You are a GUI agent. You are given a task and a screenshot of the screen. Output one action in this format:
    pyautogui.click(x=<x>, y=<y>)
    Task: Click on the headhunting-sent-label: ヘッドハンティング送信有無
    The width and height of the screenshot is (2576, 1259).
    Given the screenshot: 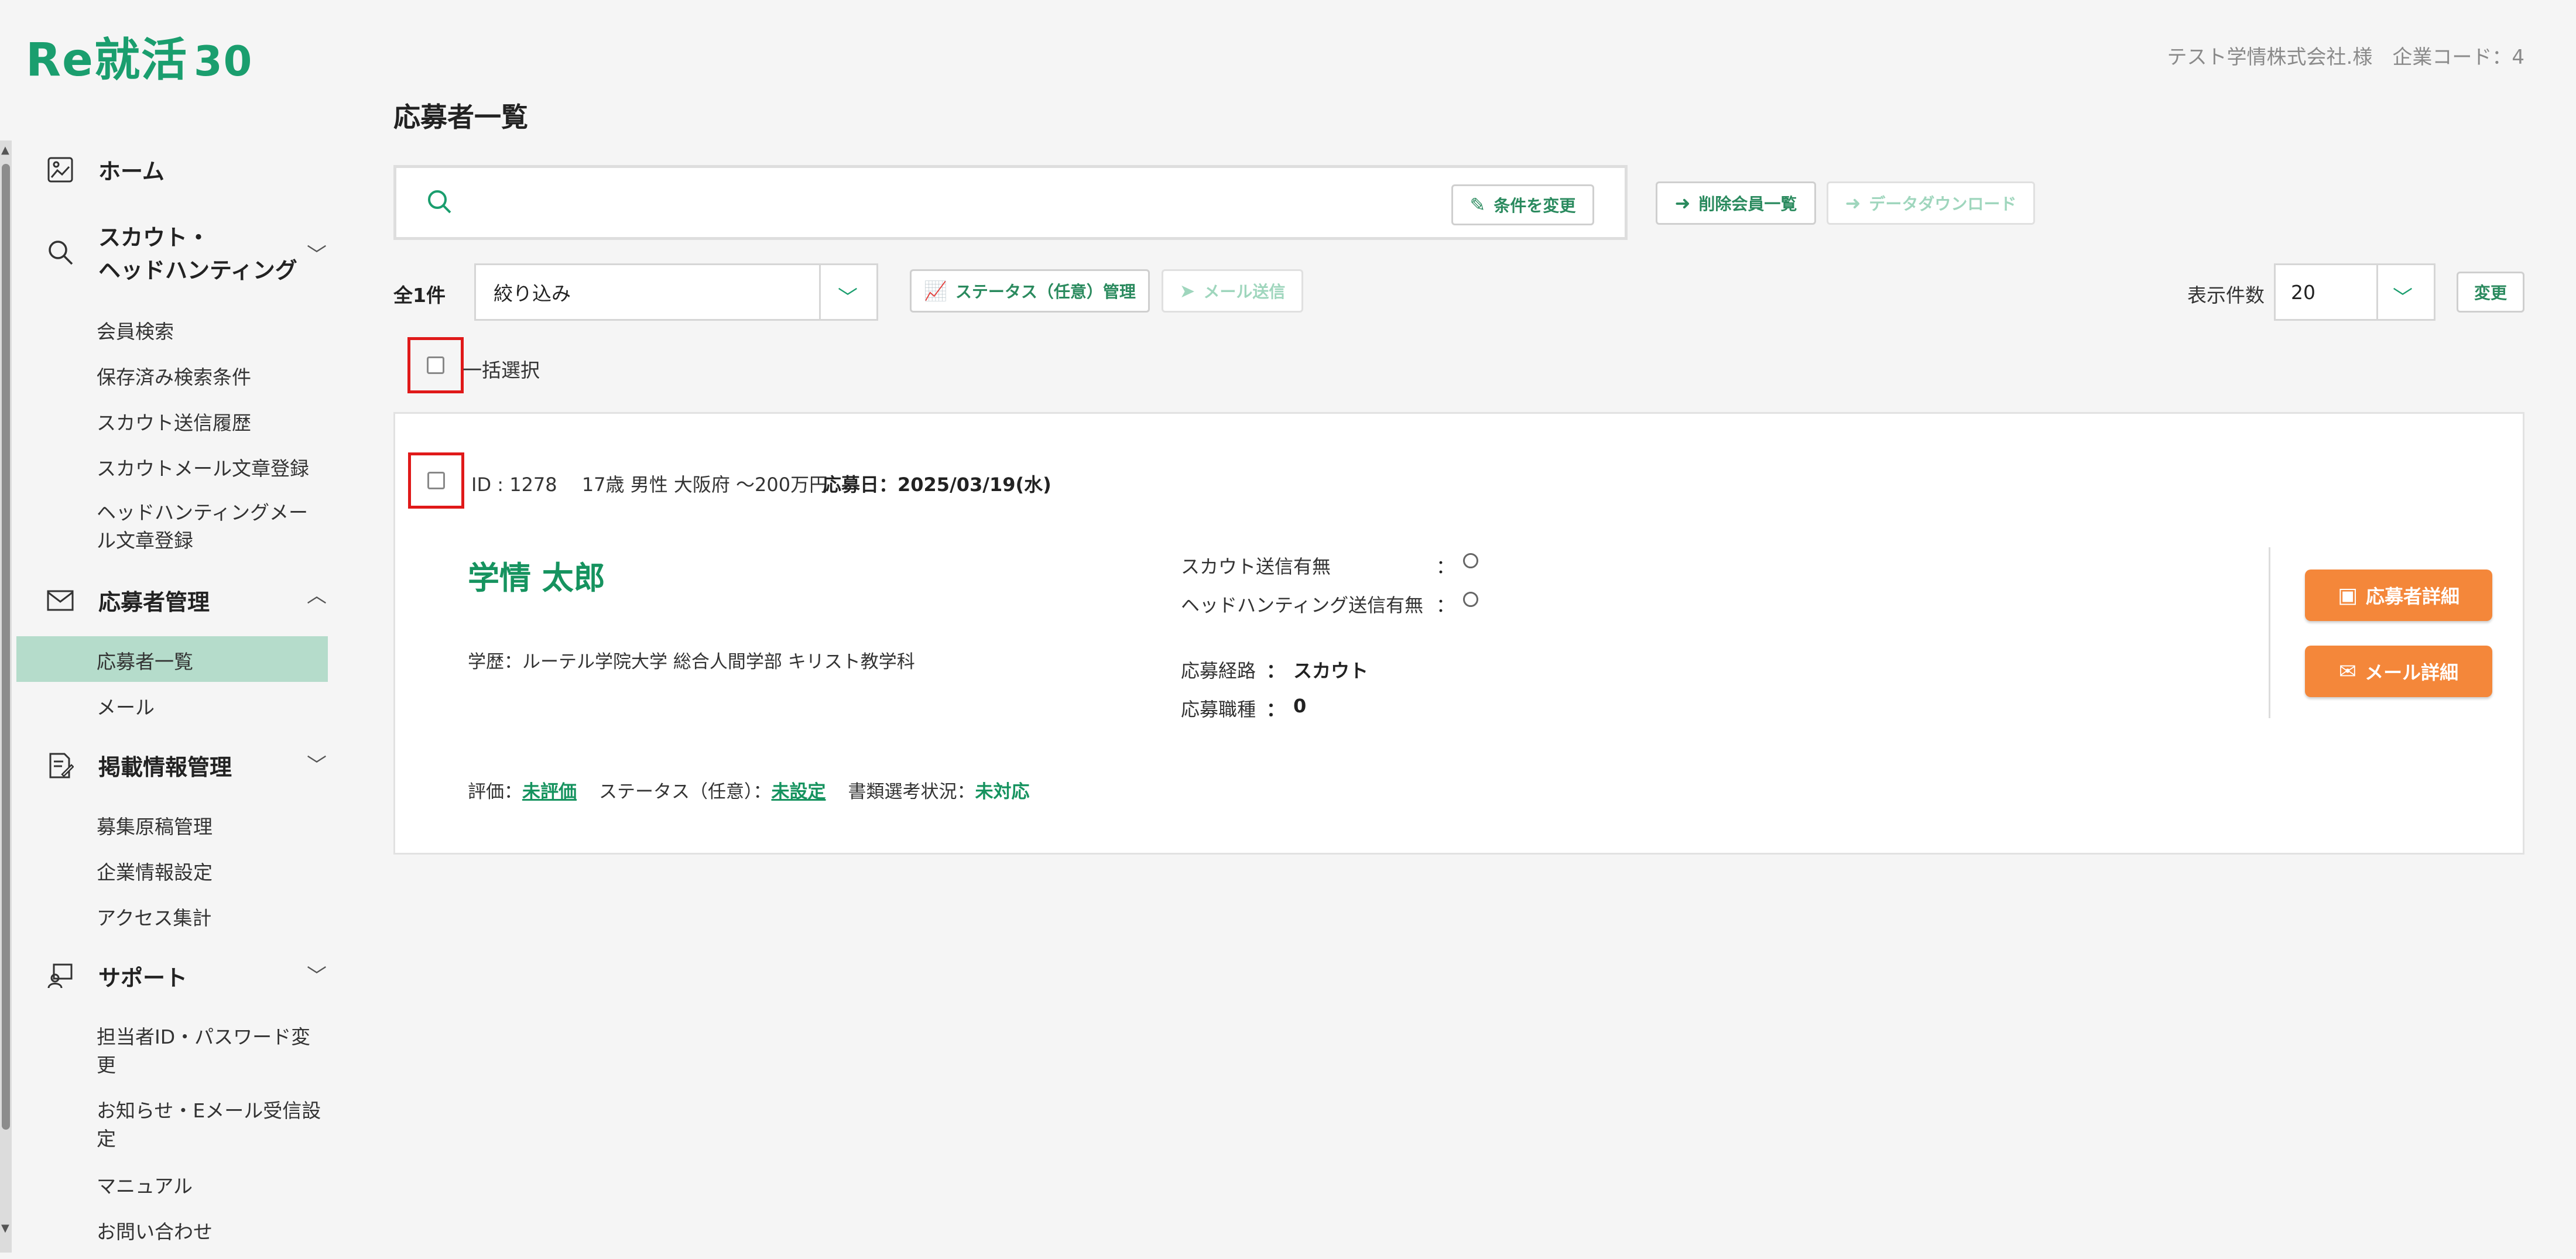 What is the action you would take?
    pyautogui.click(x=1302, y=605)
    